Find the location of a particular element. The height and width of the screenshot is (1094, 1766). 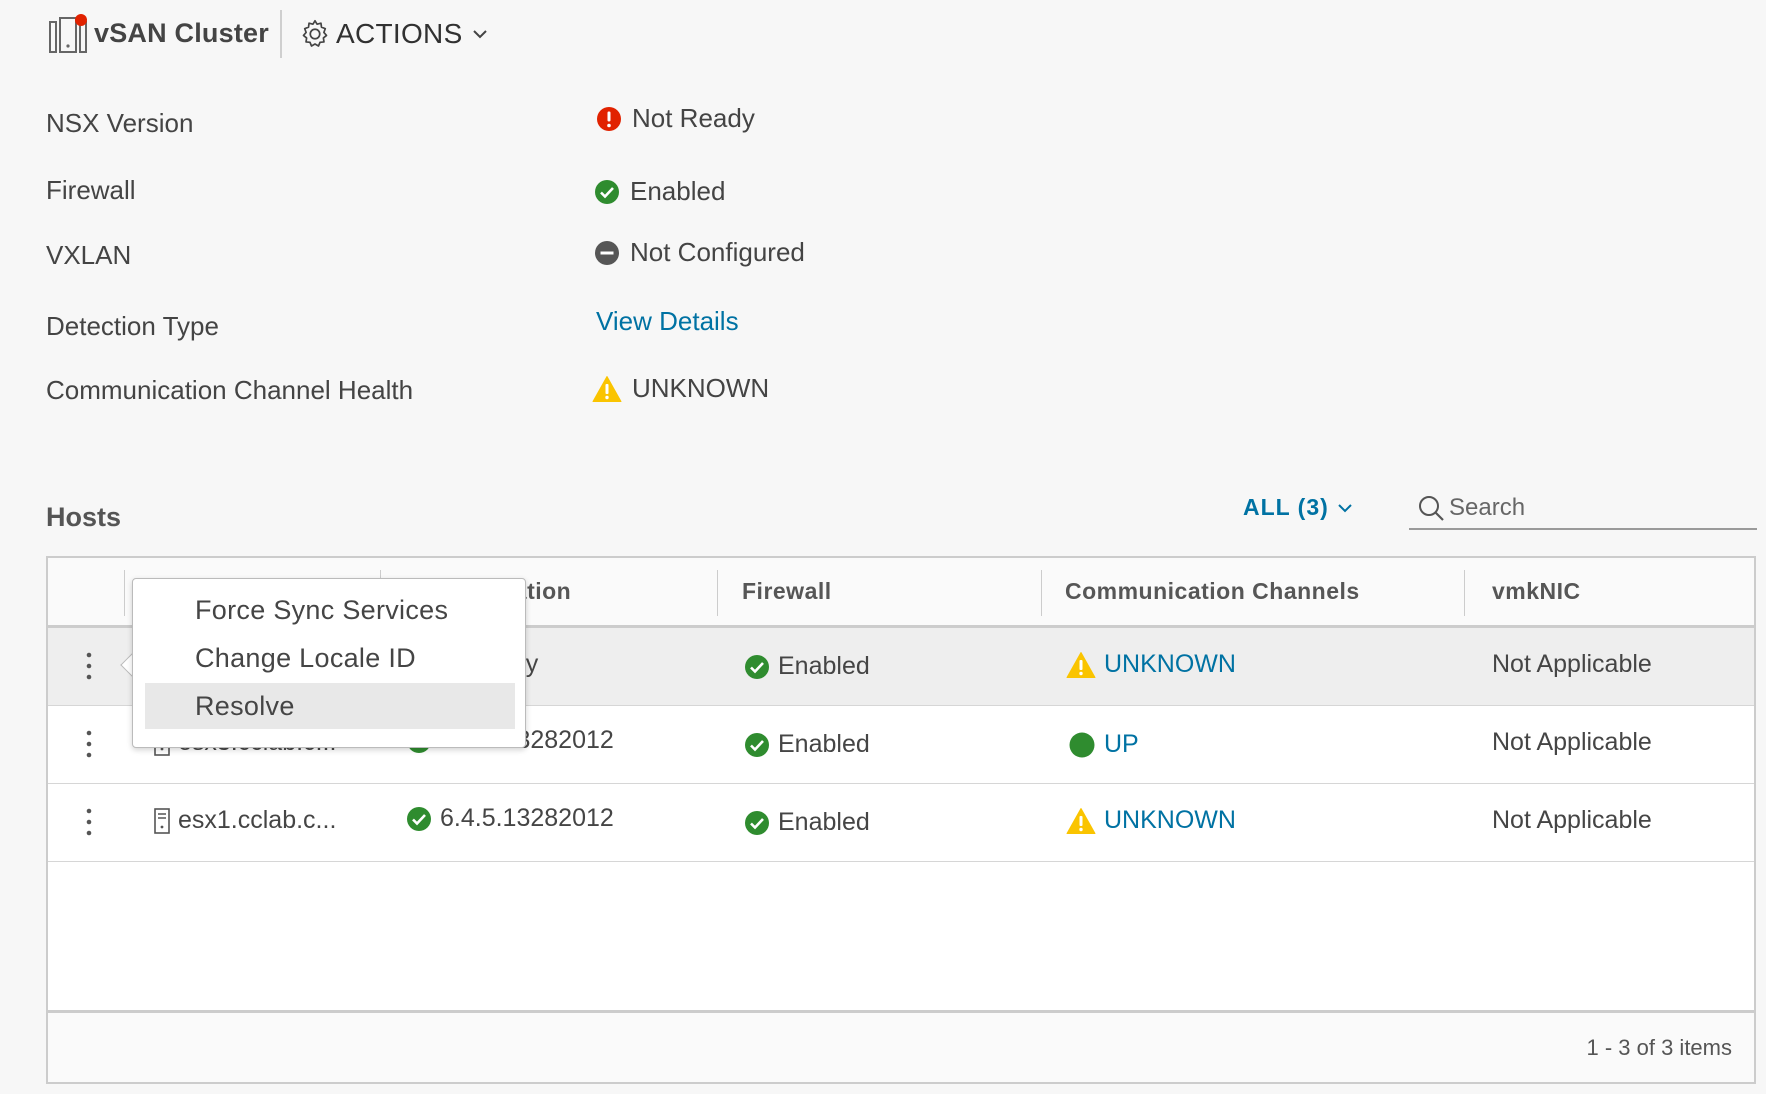

communication-channel-cell: UP is located at coordinates (1103, 744).